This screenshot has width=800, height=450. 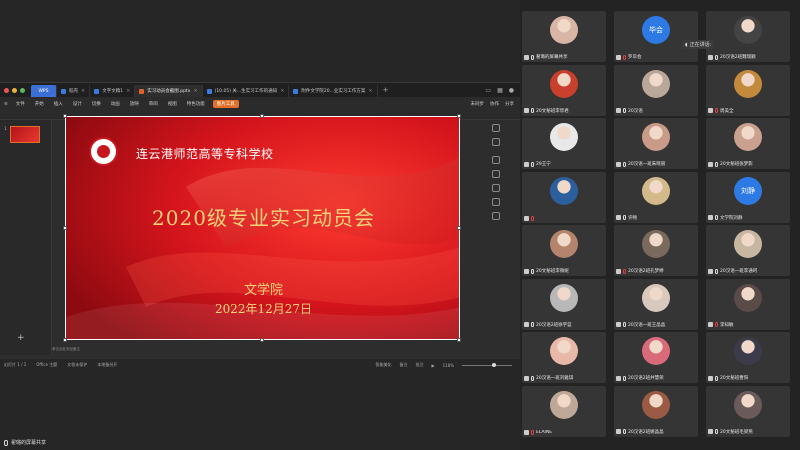 What do you see at coordinates (153, 104) in the screenshot?
I see `menu-item: 审阅` at bounding box center [153, 104].